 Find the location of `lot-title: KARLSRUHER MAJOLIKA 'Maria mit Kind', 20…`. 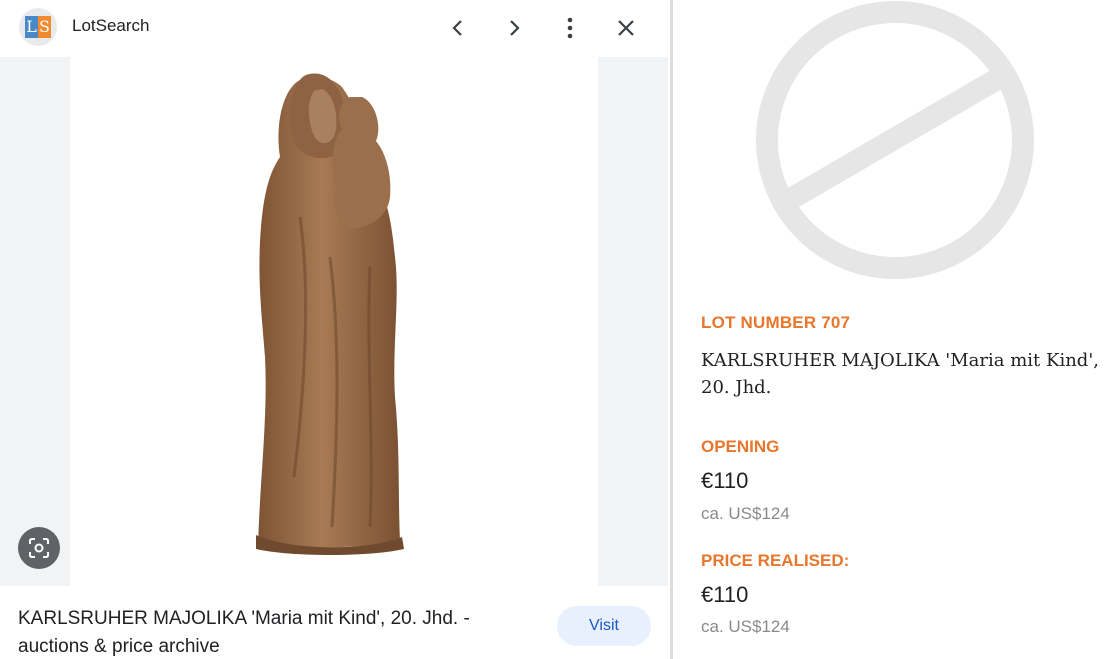

lot-title: KARLSRUHER MAJOLIKA 'Maria mit Kind', 20… is located at coordinates (900, 374).